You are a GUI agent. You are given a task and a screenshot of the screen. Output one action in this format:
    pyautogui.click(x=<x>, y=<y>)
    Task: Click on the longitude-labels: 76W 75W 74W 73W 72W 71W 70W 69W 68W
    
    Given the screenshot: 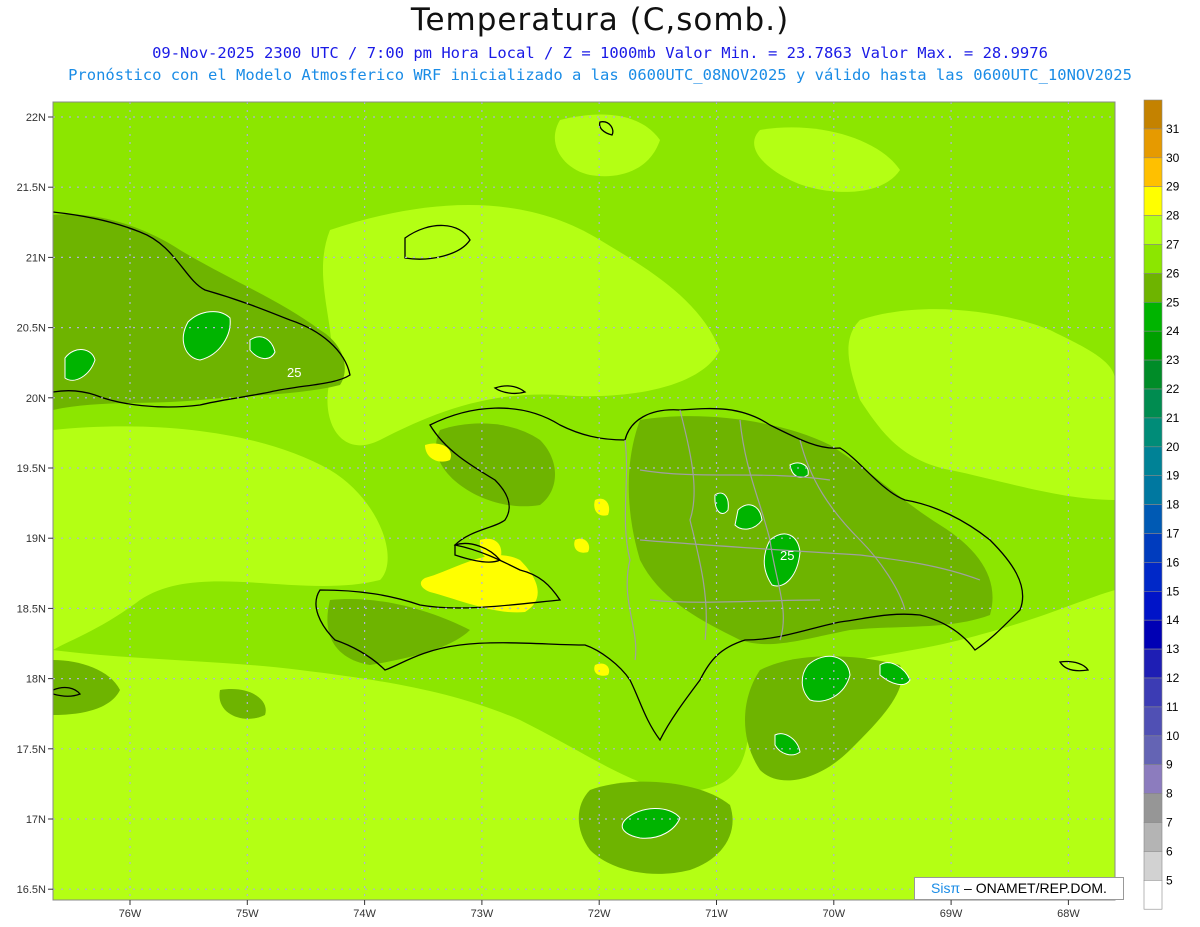 What is the action you would take?
    pyautogui.click(x=599, y=910)
    